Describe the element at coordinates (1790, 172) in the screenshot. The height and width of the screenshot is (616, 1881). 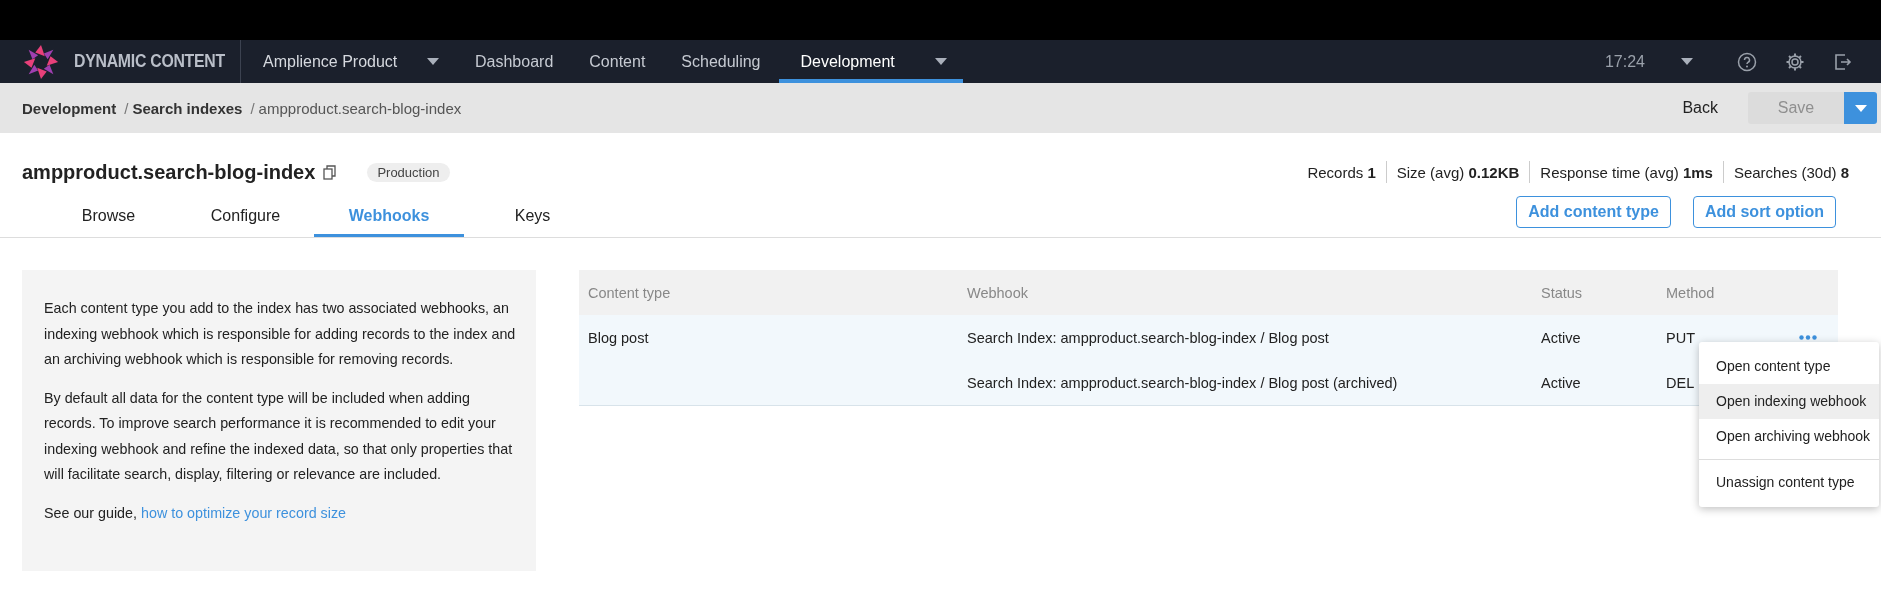
I see `stat-text: Searches (30d) 8` at that location.